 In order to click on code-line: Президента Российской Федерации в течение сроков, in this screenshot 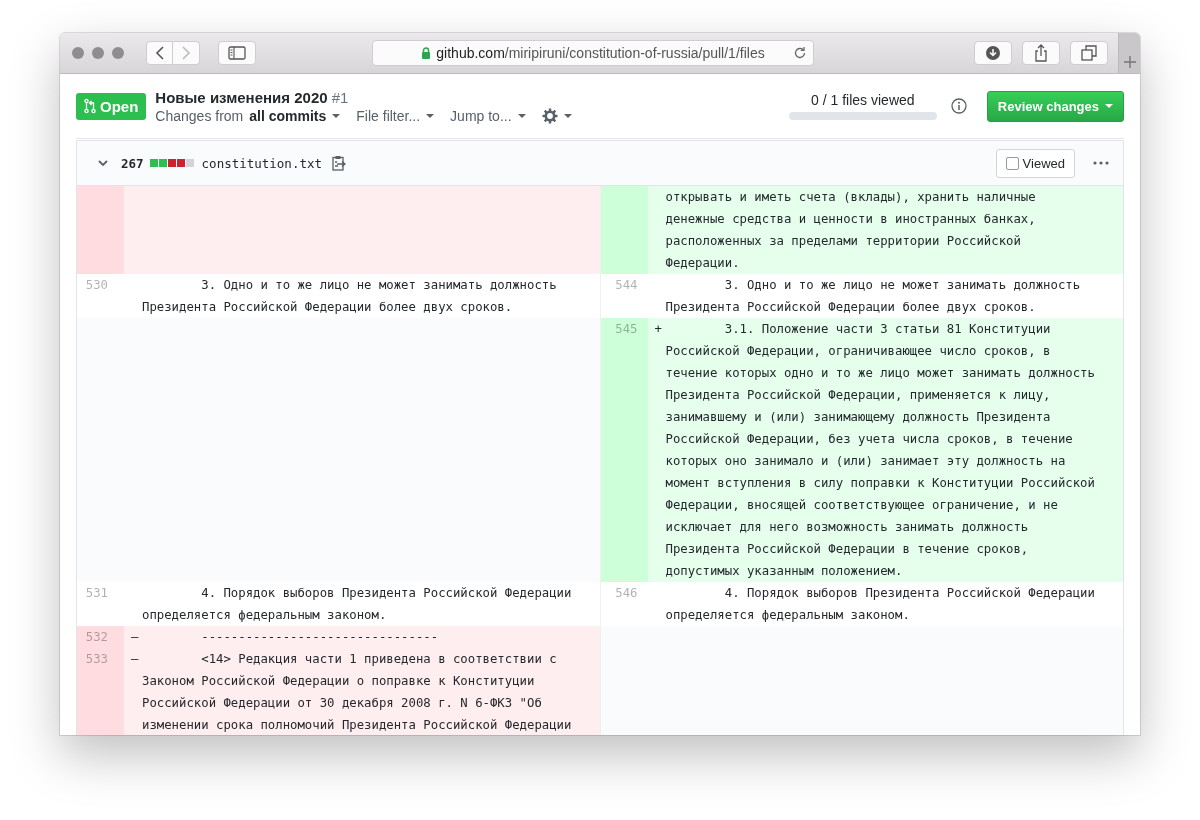, I will do `click(847, 549)`.